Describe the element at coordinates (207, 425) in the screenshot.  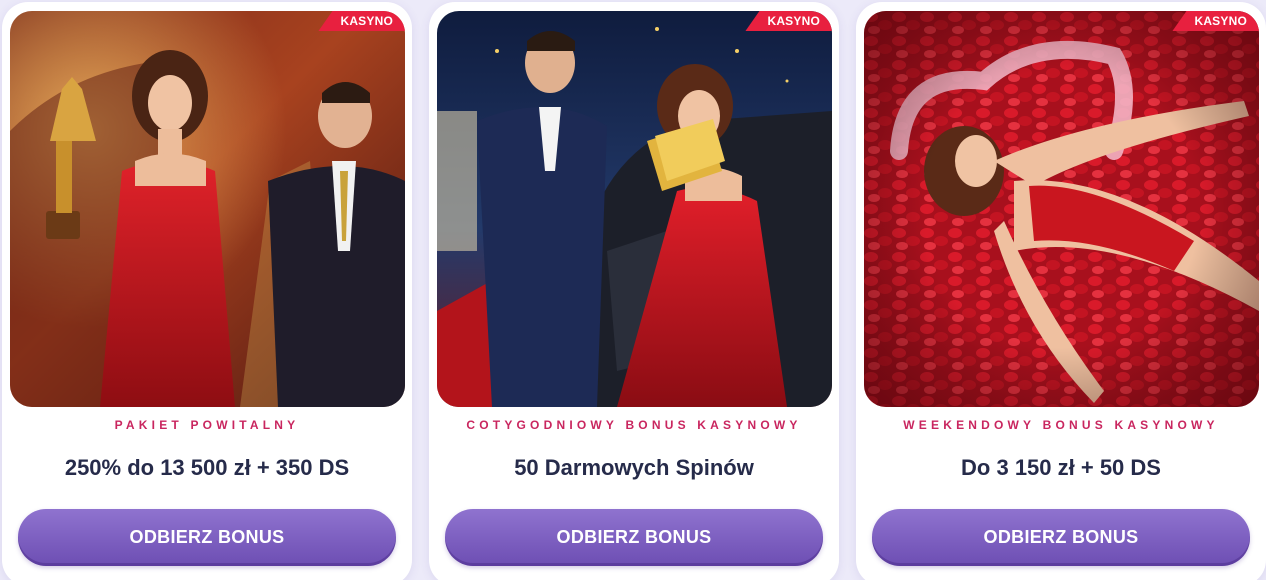
I see `promo-category: PAKIET POWITALNY` at that location.